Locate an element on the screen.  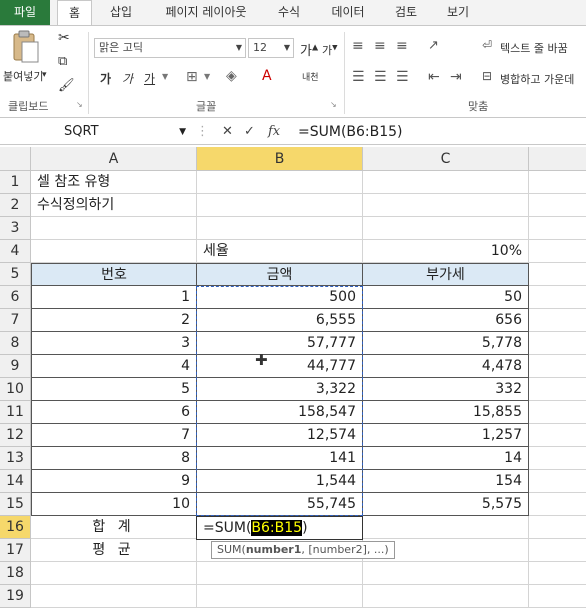
cell-a: 2 is located at coordinates (114, 320).